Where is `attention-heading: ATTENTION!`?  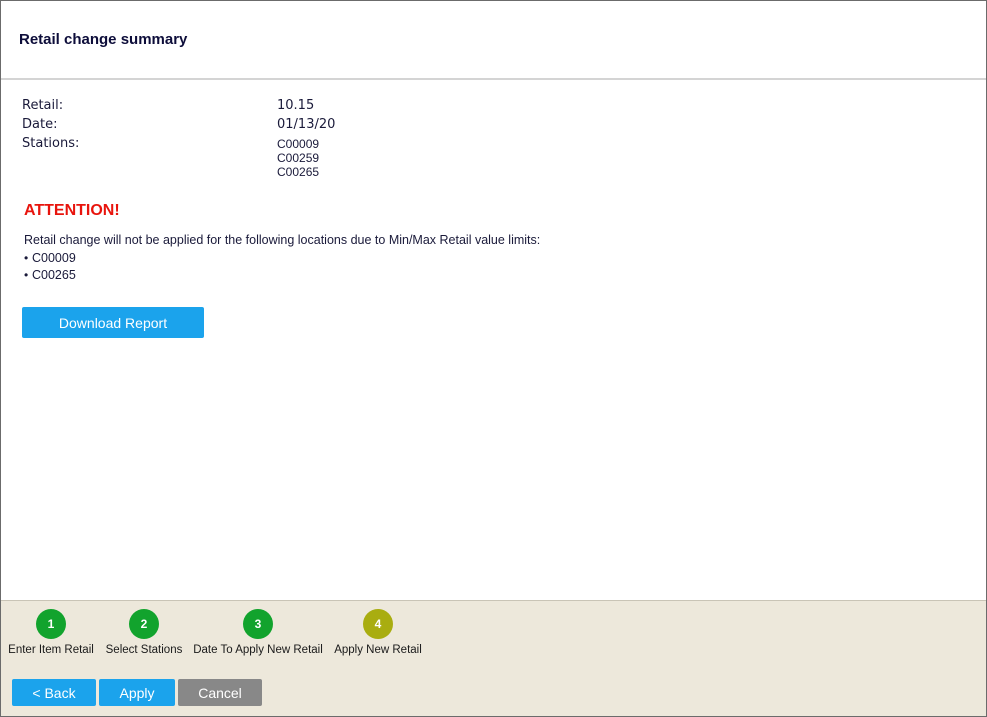 attention-heading: ATTENTION! is located at coordinates (72, 210).